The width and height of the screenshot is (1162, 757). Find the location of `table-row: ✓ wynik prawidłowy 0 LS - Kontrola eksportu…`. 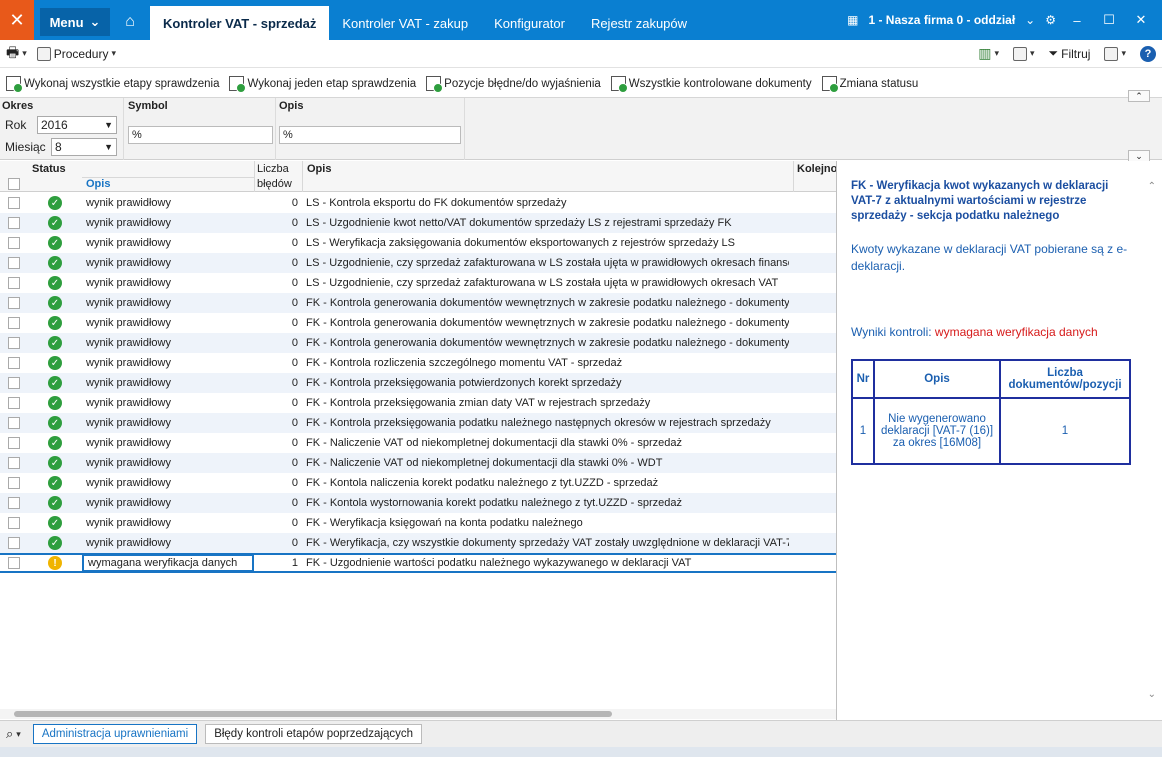

table-row: ✓ wynik prawidłowy 0 LS - Kontrola eksportu… is located at coordinates (418, 203).